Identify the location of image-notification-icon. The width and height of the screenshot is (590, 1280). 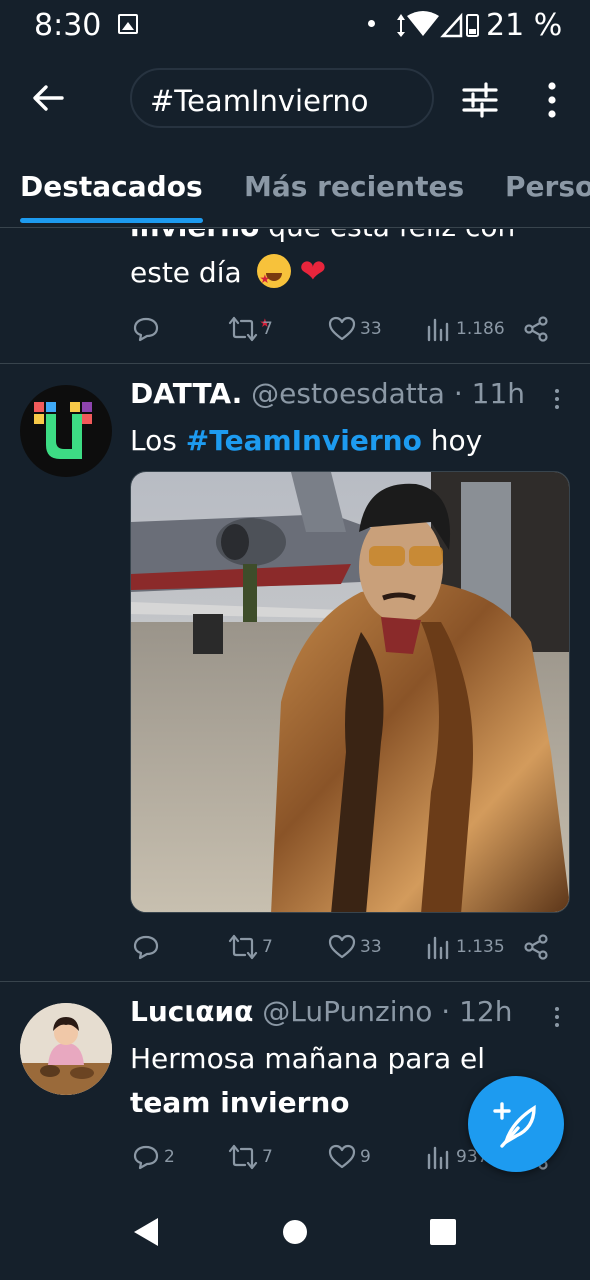
(128, 24).